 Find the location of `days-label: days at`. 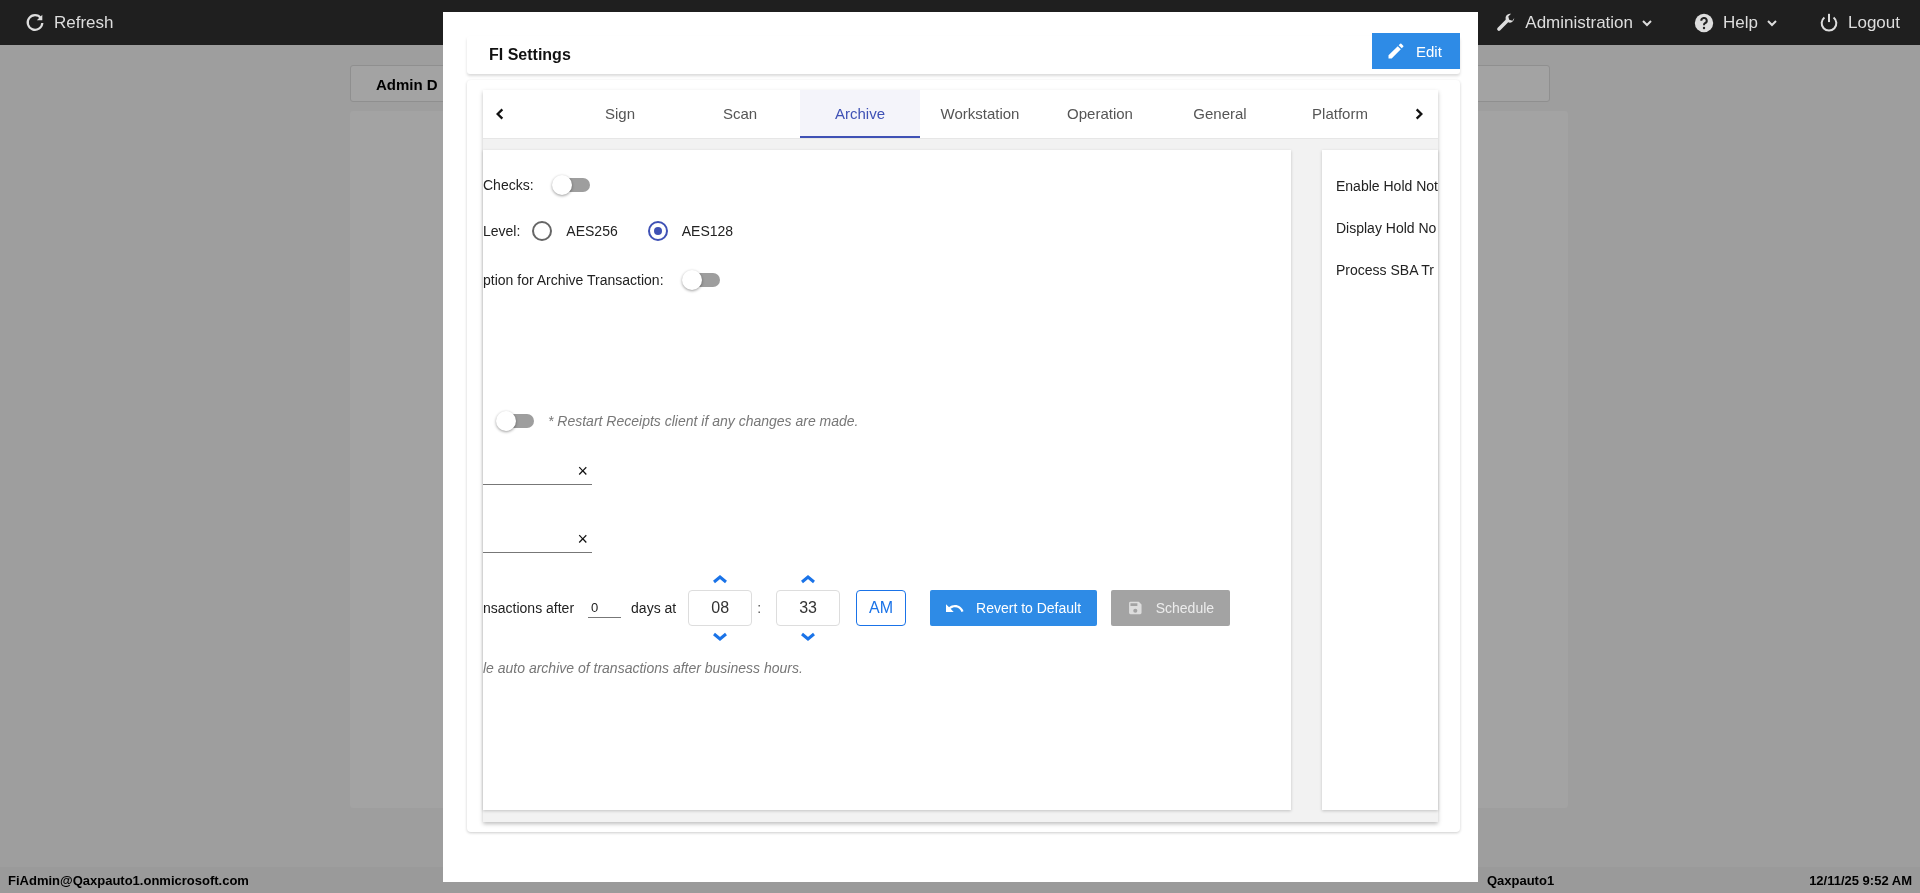

days-label: days at is located at coordinates (654, 608).